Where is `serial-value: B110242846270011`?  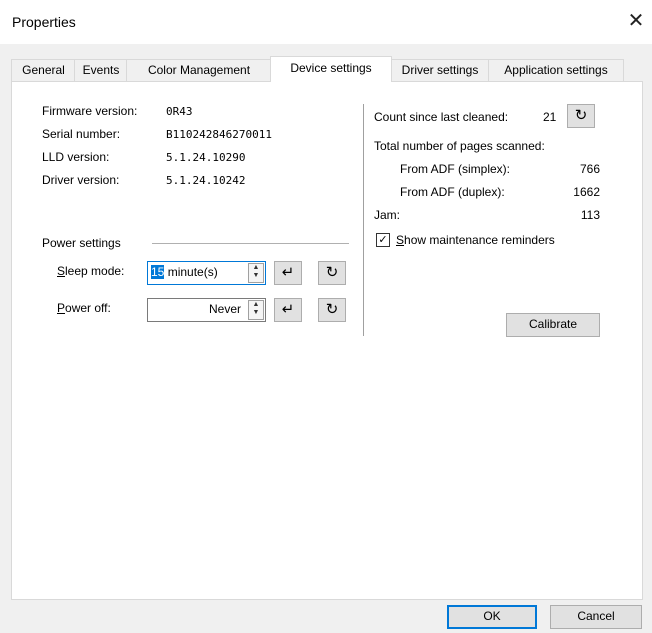 serial-value: B110242846270011 is located at coordinates (219, 134).